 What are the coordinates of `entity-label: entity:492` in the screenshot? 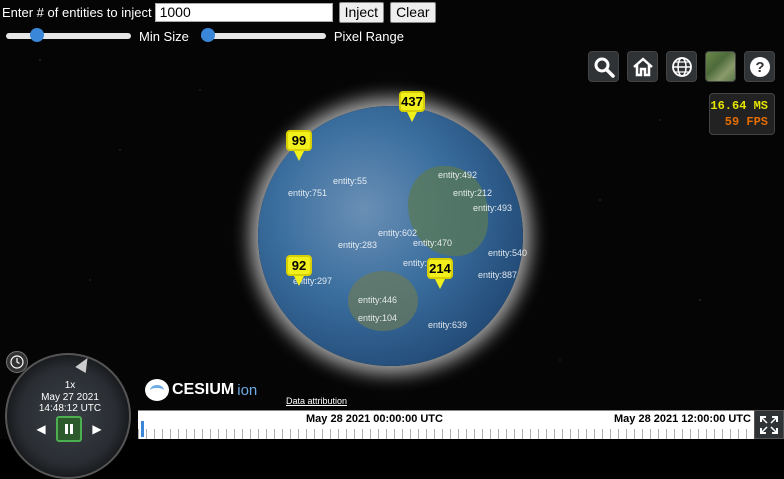 It's located at (458, 175).